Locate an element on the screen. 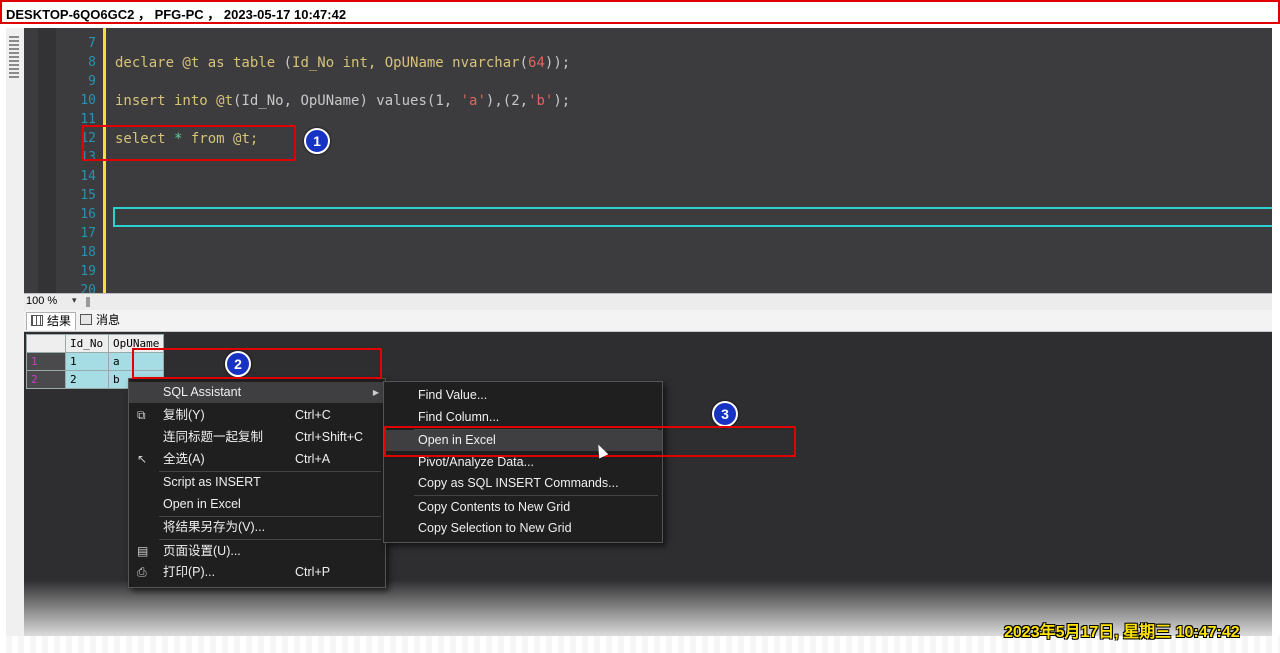 This screenshot has width=1280, height=653. code-token: Id_No int, OpUName nvarchar is located at coordinates (406, 63).